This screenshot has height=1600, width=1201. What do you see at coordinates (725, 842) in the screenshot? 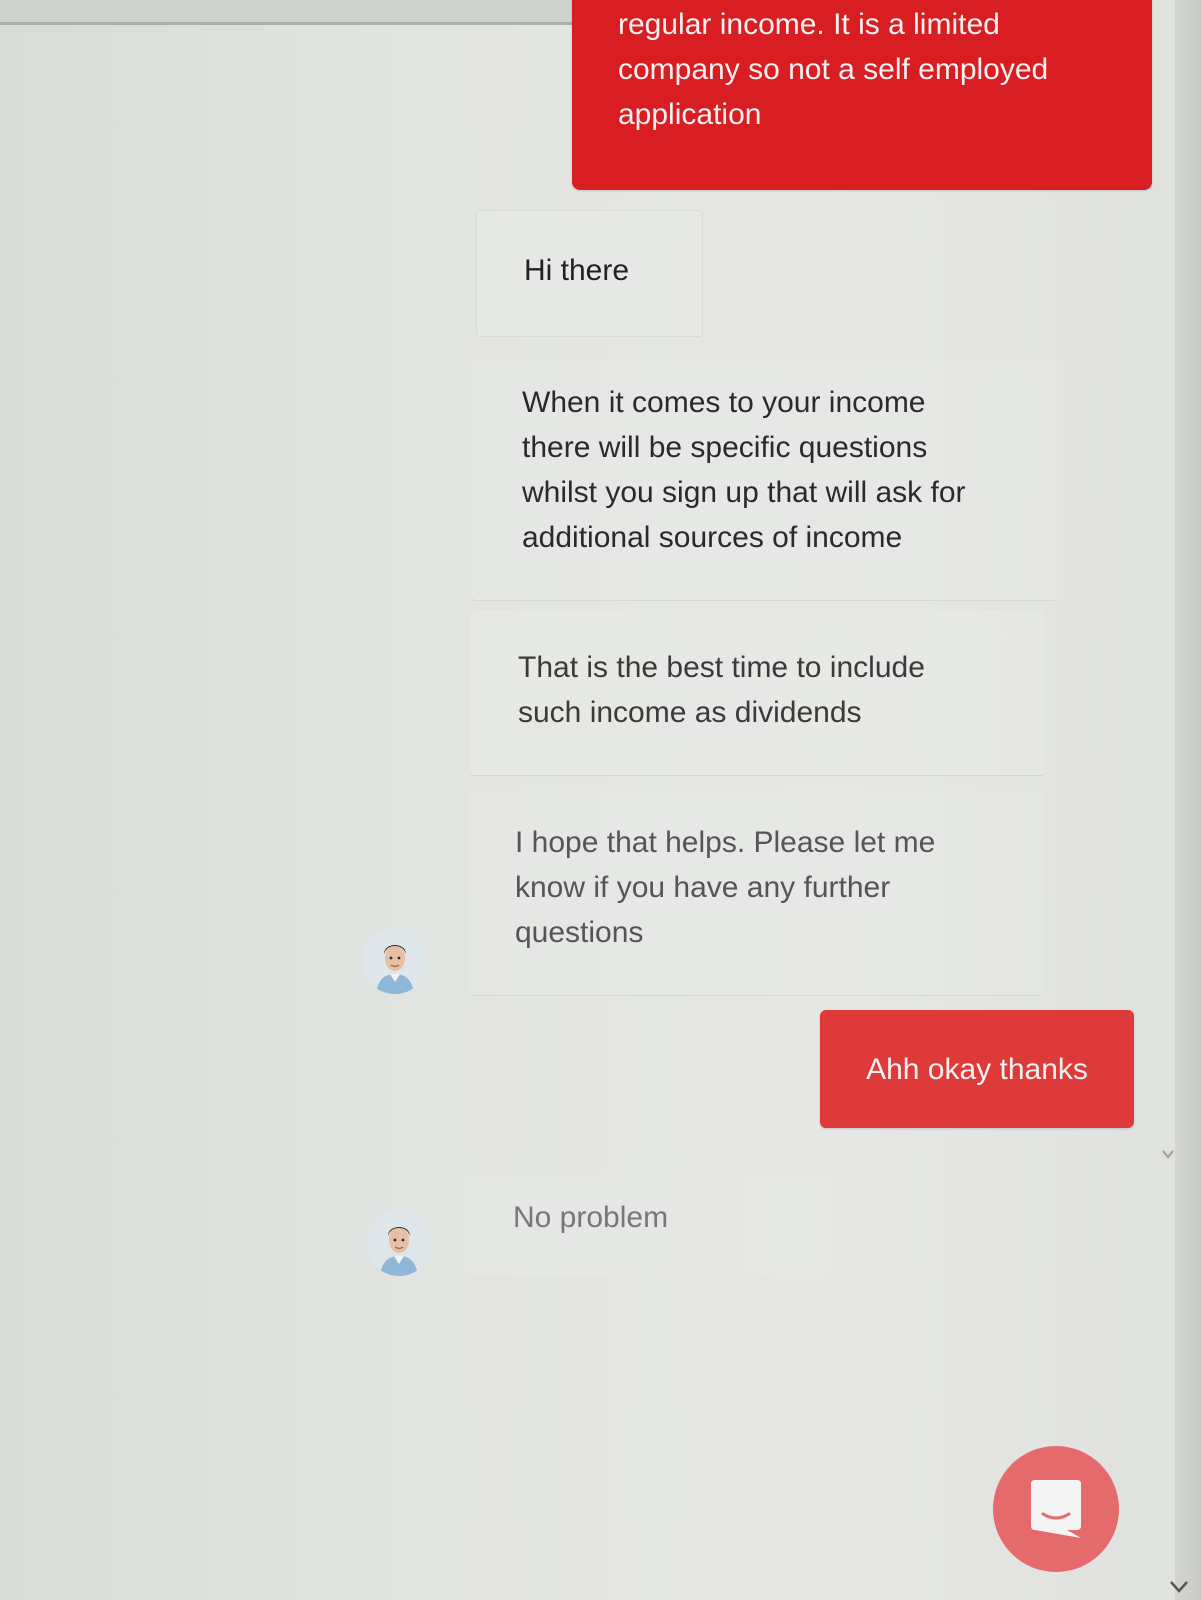
I see `message-line: I hope that helps. Please let me` at bounding box center [725, 842].